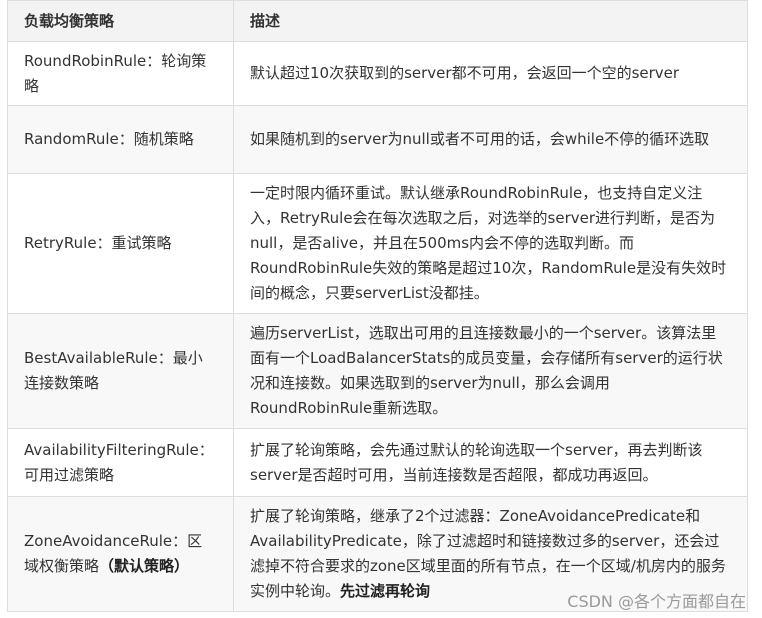  What do you see at coordinates (490, 73) in the screenshot?
I see `description-cell: 默认超过10次获取到的server都不可用，会返回一个空的server` at bounding box center [490, 73].